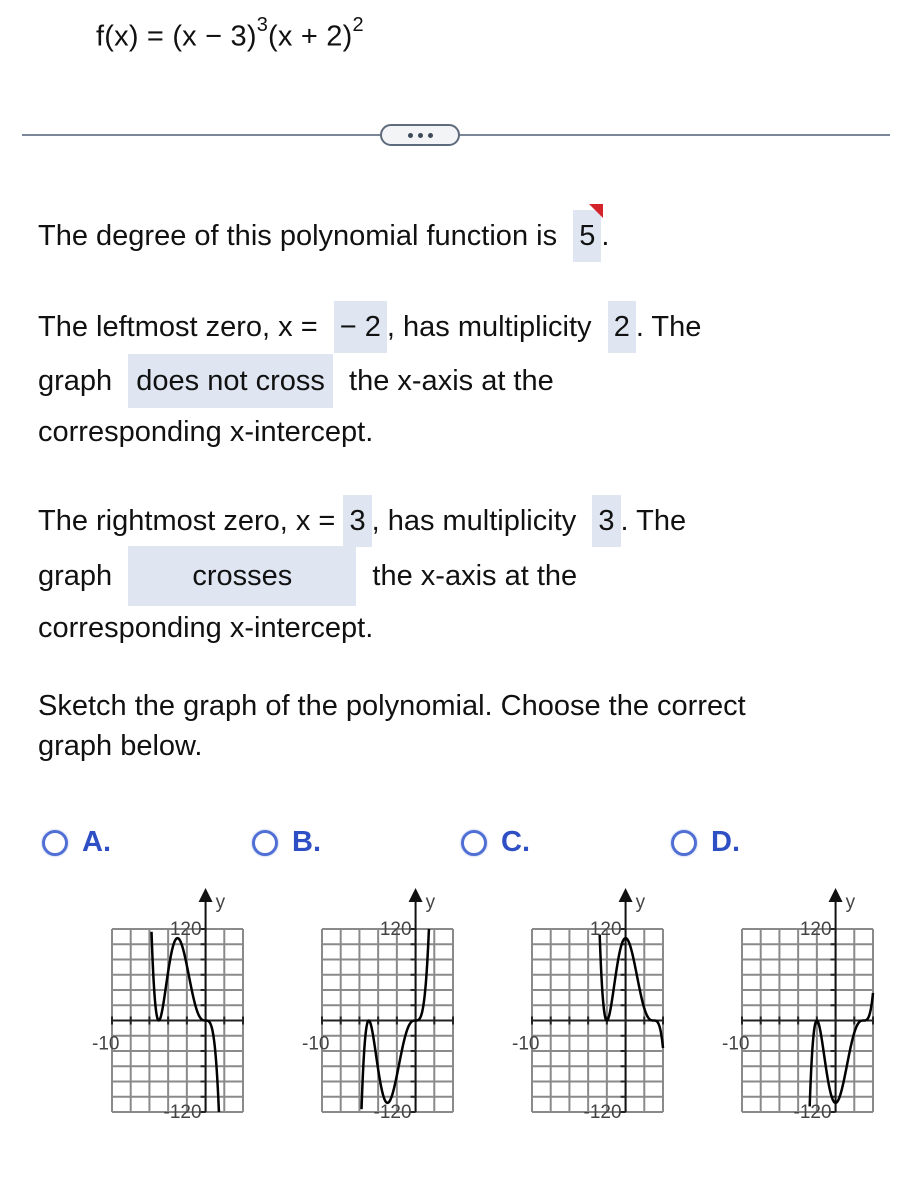 The image size is (902, 1203). Describe the element at coordinates (165, 1007) in the screenshot. I see `graph-option-a: y 120 -120 -10` at that location.